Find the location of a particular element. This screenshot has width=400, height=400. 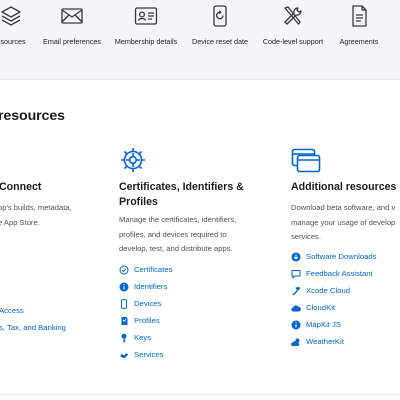

link-label: Certificates is located at coordinates (153, 269).